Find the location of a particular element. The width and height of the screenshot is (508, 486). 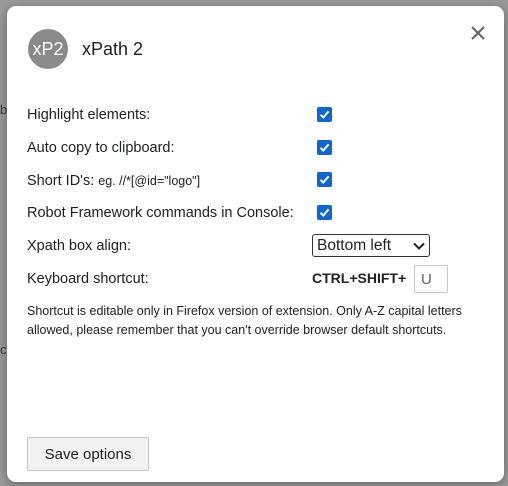

short-ids-checkbox is located at coordinates (324, 179).